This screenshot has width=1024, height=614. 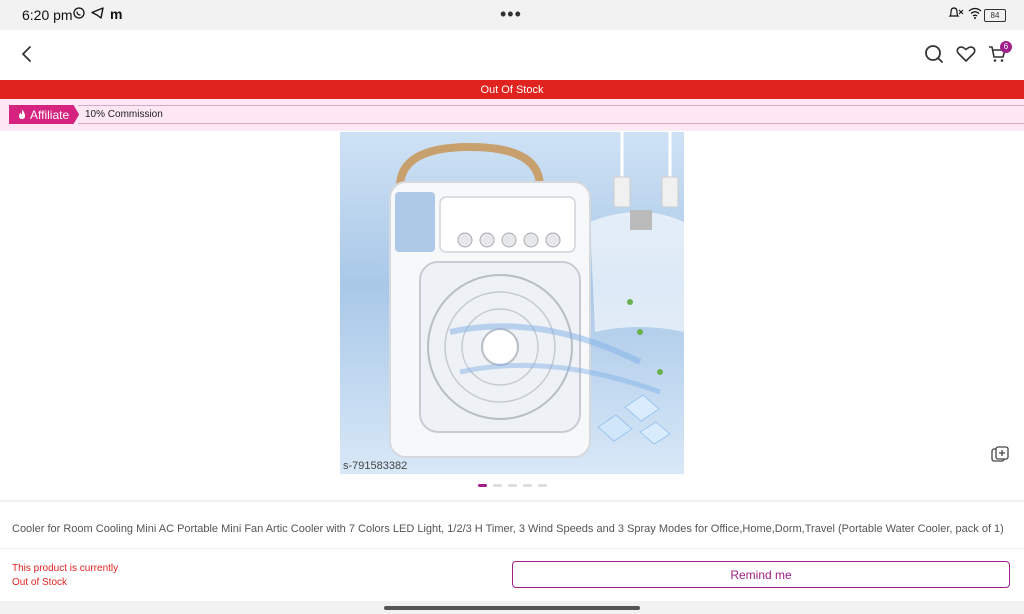 I want to click on wishlist-heart-icon, so click(x=966, y=54).